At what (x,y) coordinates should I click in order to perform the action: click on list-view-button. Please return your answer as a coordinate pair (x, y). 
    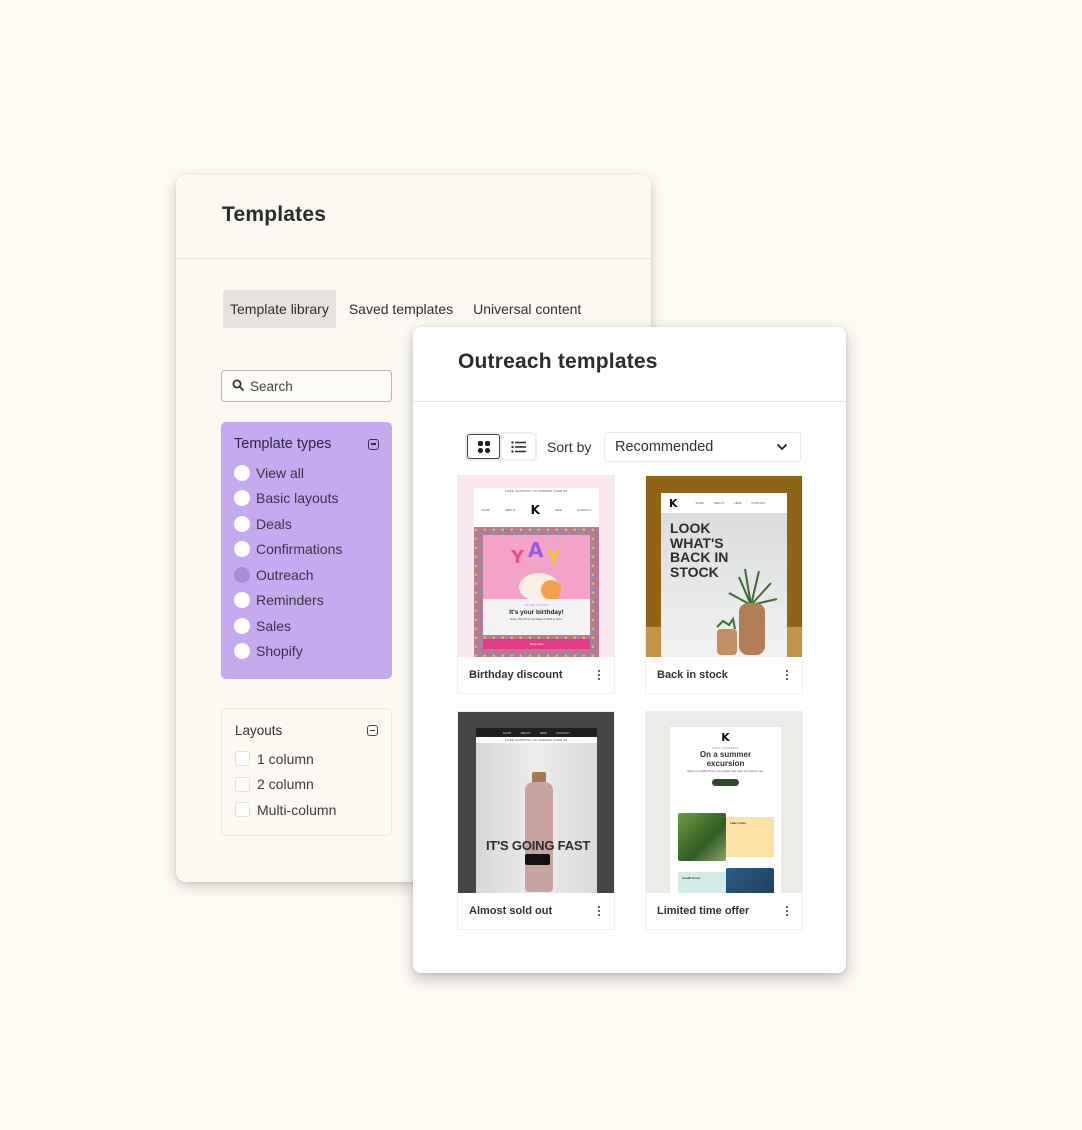
    Looking at the image, I should click on (518, 446).